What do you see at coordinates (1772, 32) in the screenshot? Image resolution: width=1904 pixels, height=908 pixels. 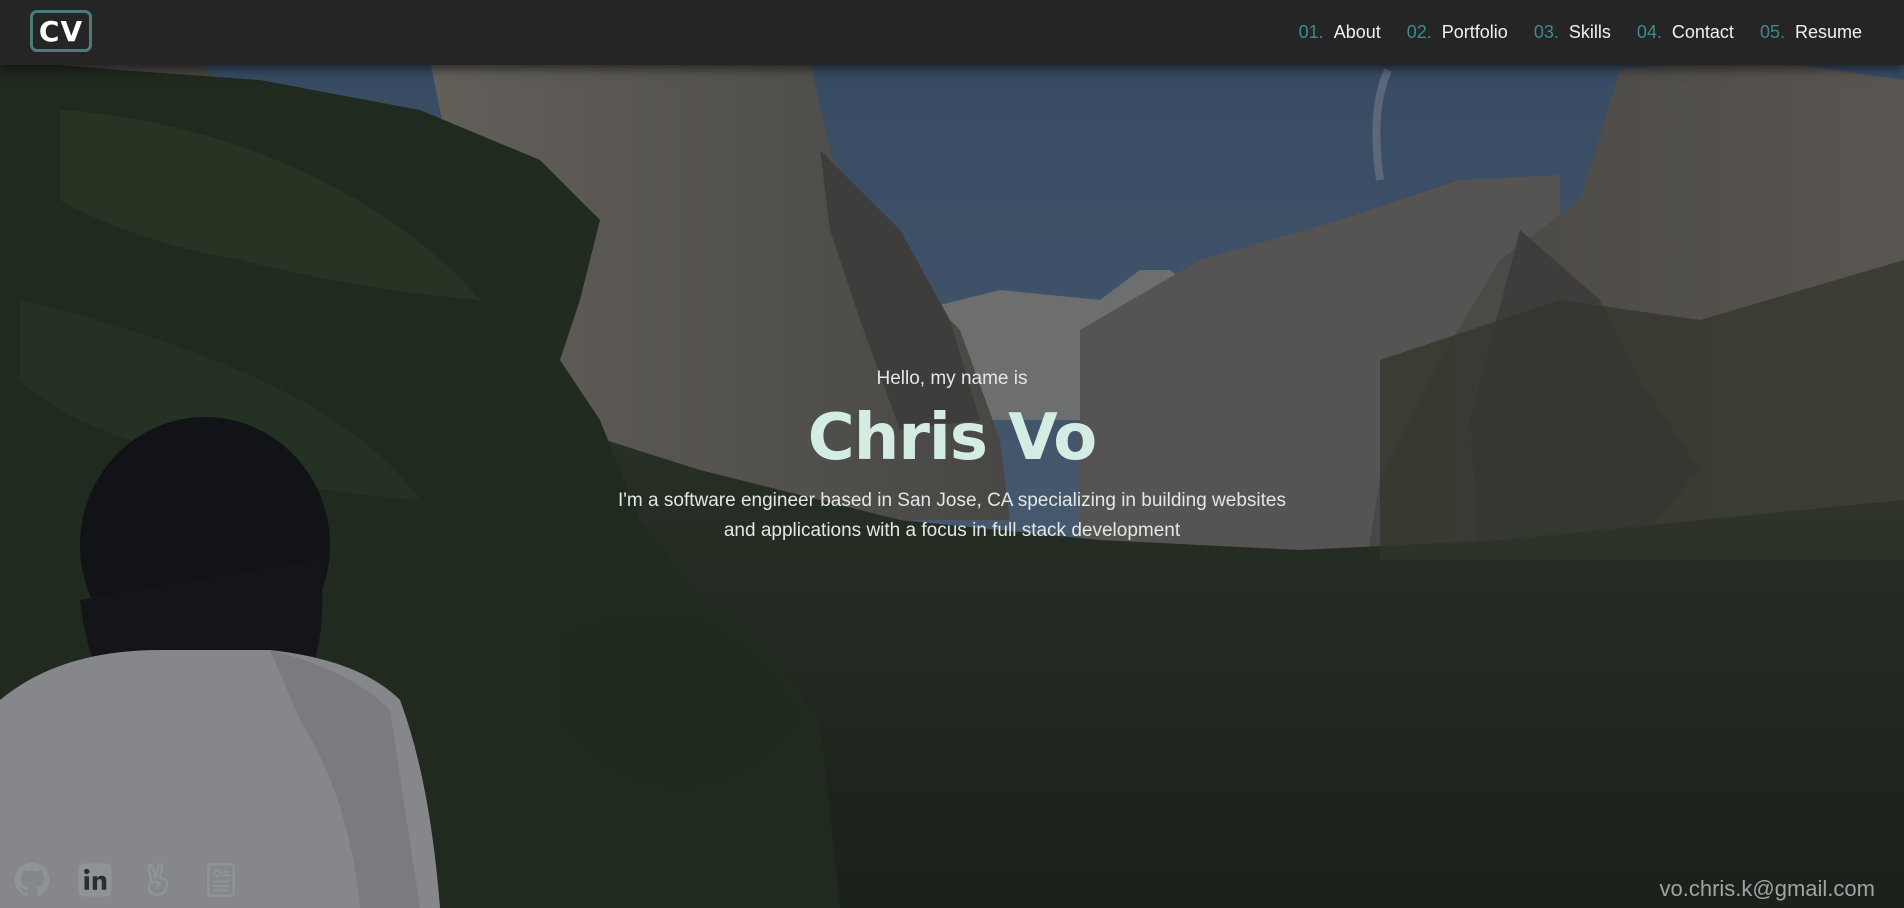 I see `nav-item-number: 05.` at bounding box center [1772, 32].